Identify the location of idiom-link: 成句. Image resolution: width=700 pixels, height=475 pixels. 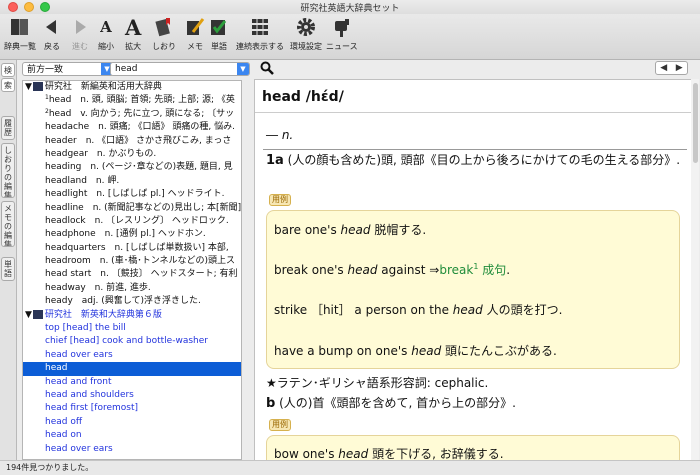
(494, 270).